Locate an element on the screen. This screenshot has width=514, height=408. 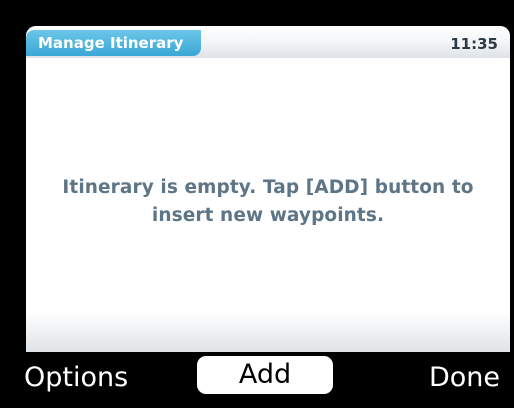
empty-state-line-1: Itinerary is empty. Tap [ADD] button to is located at coordinates (268, 187).